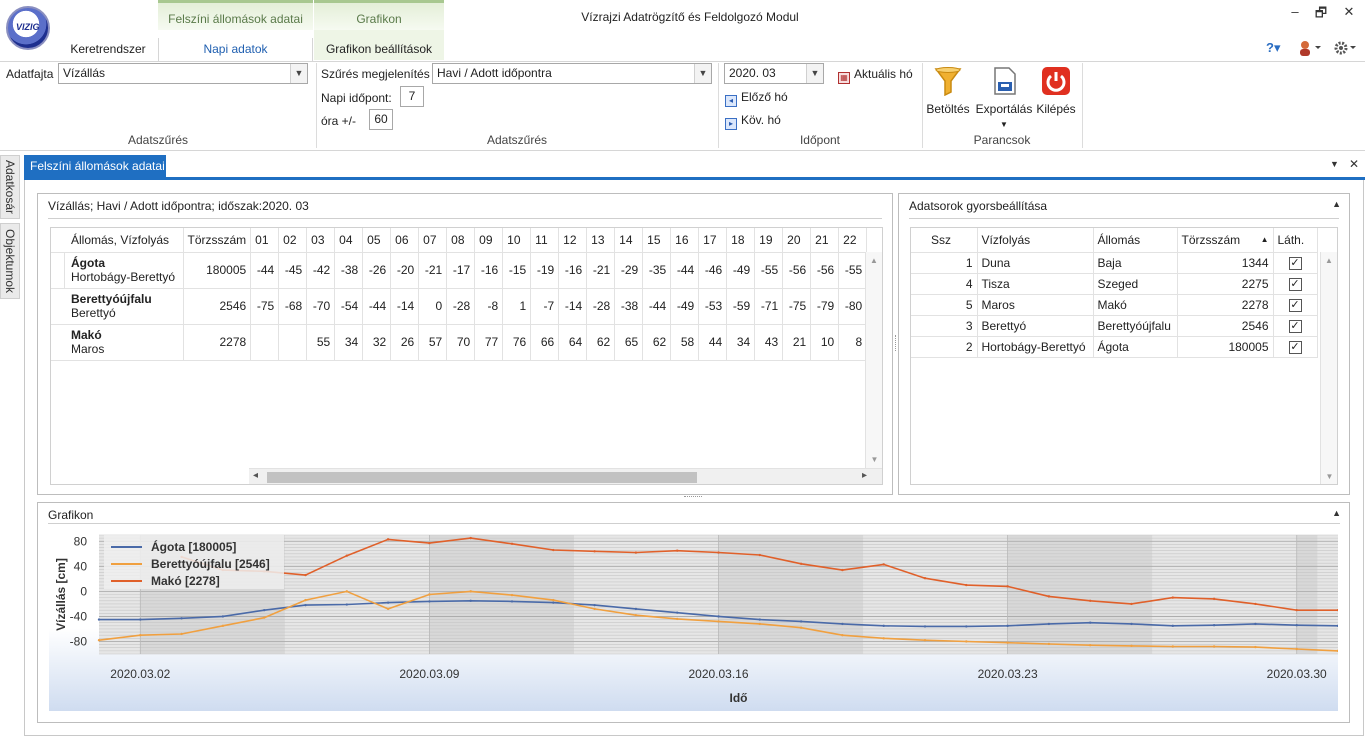  Describe the element at coordinates (349, 306) in the screenshot. I see `value-cell: -54` at that location.